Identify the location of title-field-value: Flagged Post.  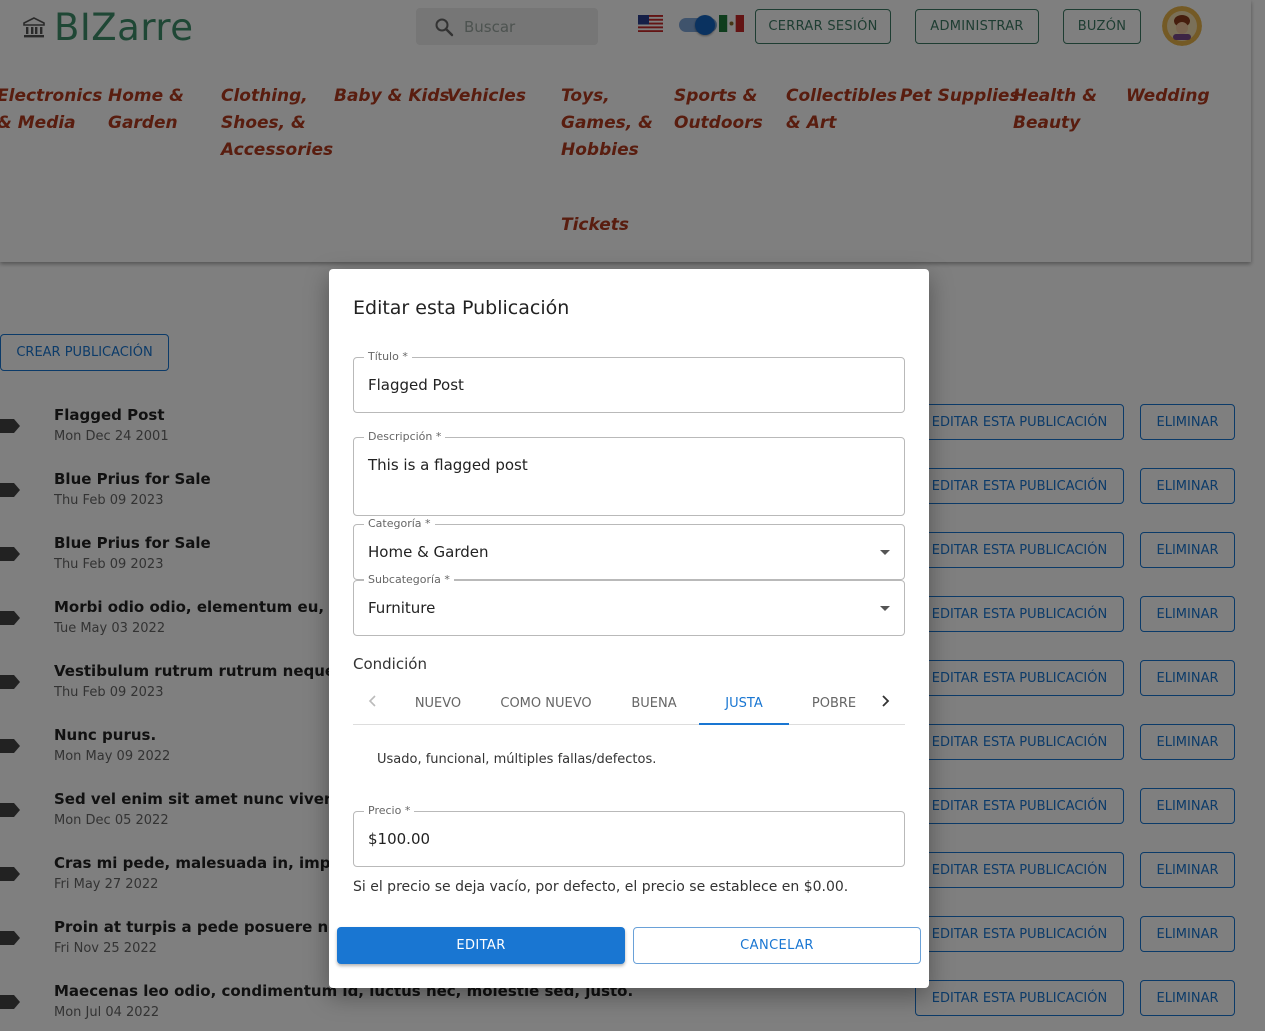
(416, 385).